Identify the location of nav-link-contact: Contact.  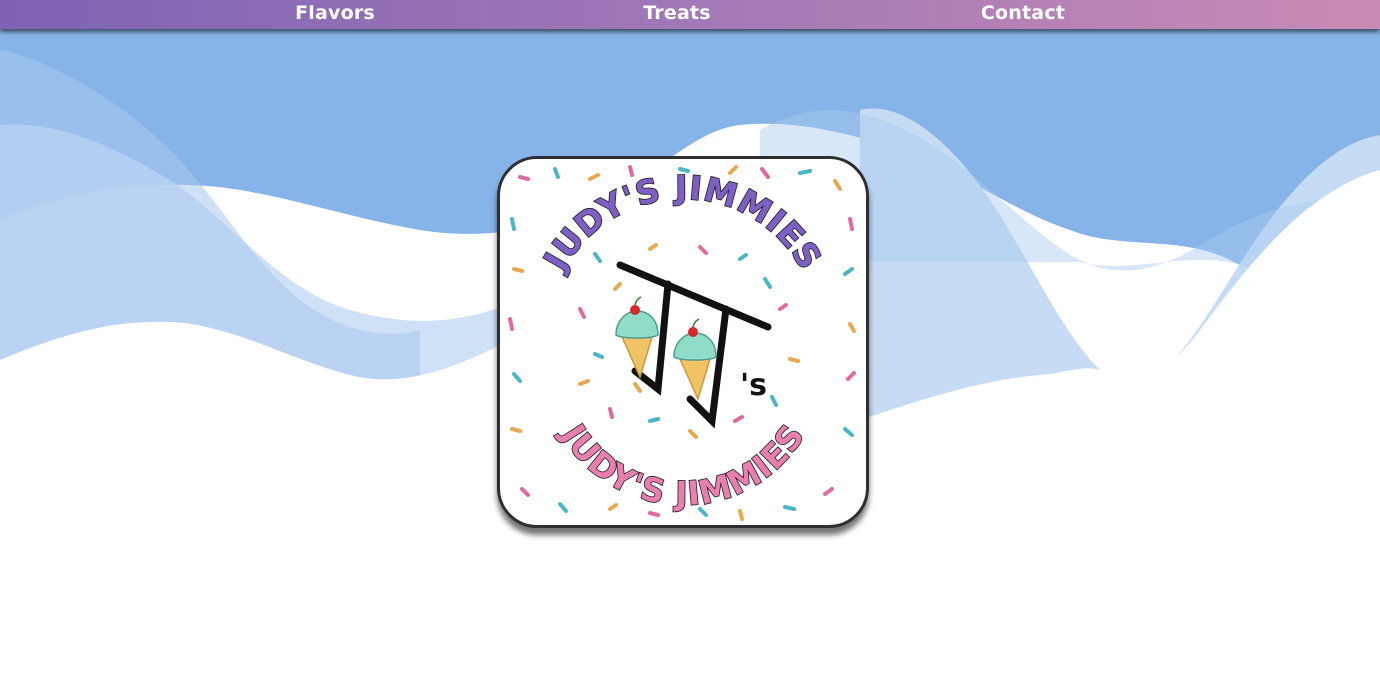
(1023, 13).